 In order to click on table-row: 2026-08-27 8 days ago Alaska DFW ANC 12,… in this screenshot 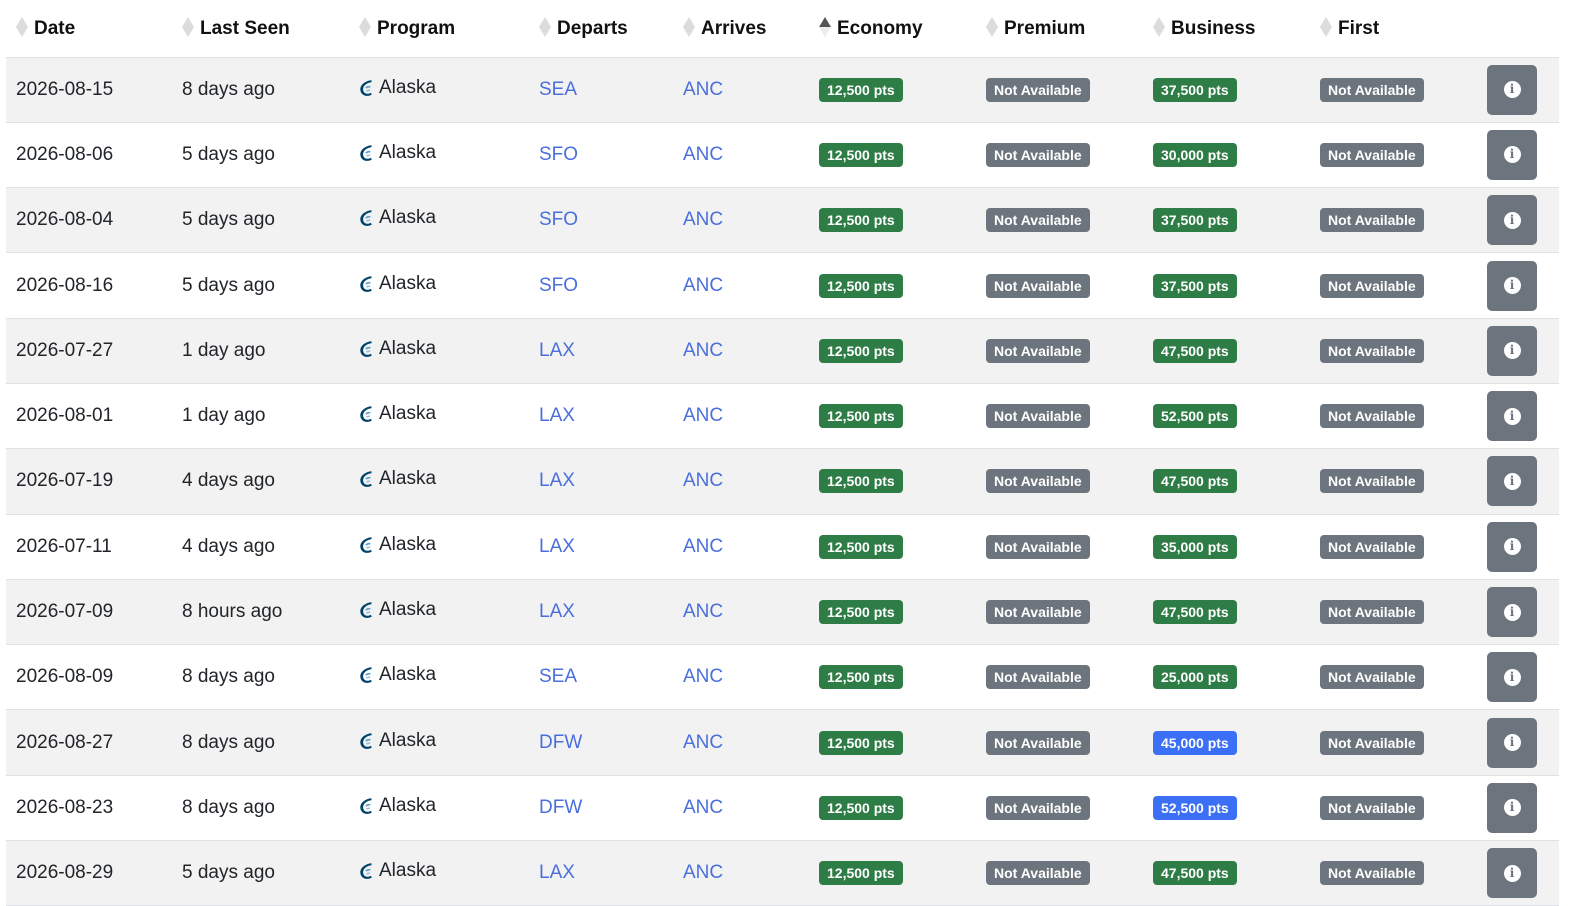, I will do `click(782, 742)`.